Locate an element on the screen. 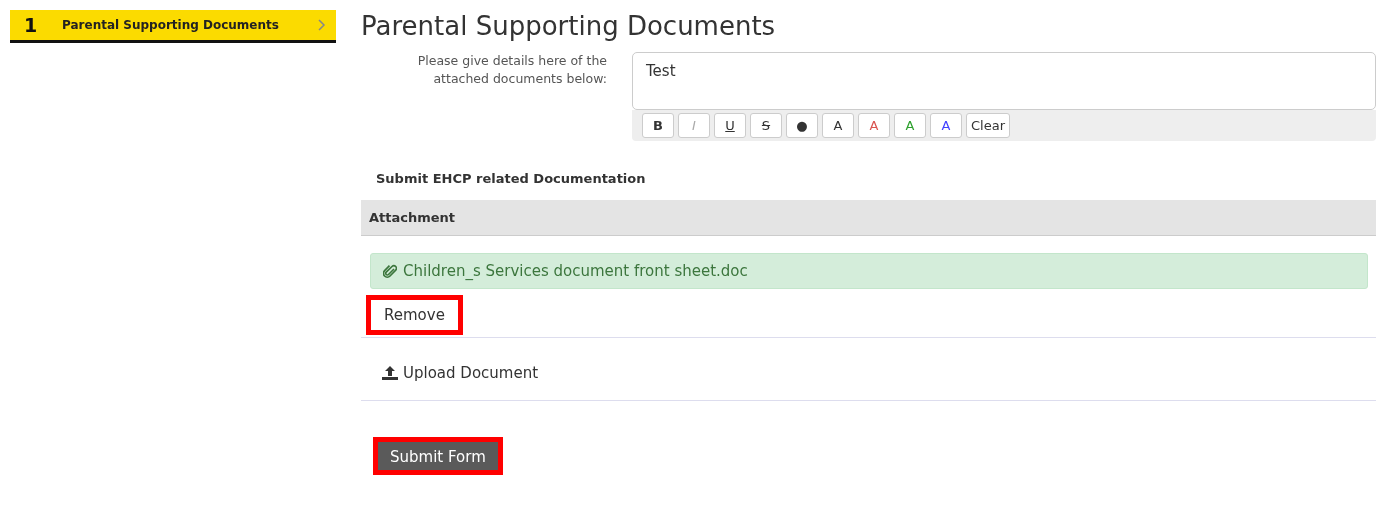  upload-button: Upload Document is located at coordinates (460, 373).